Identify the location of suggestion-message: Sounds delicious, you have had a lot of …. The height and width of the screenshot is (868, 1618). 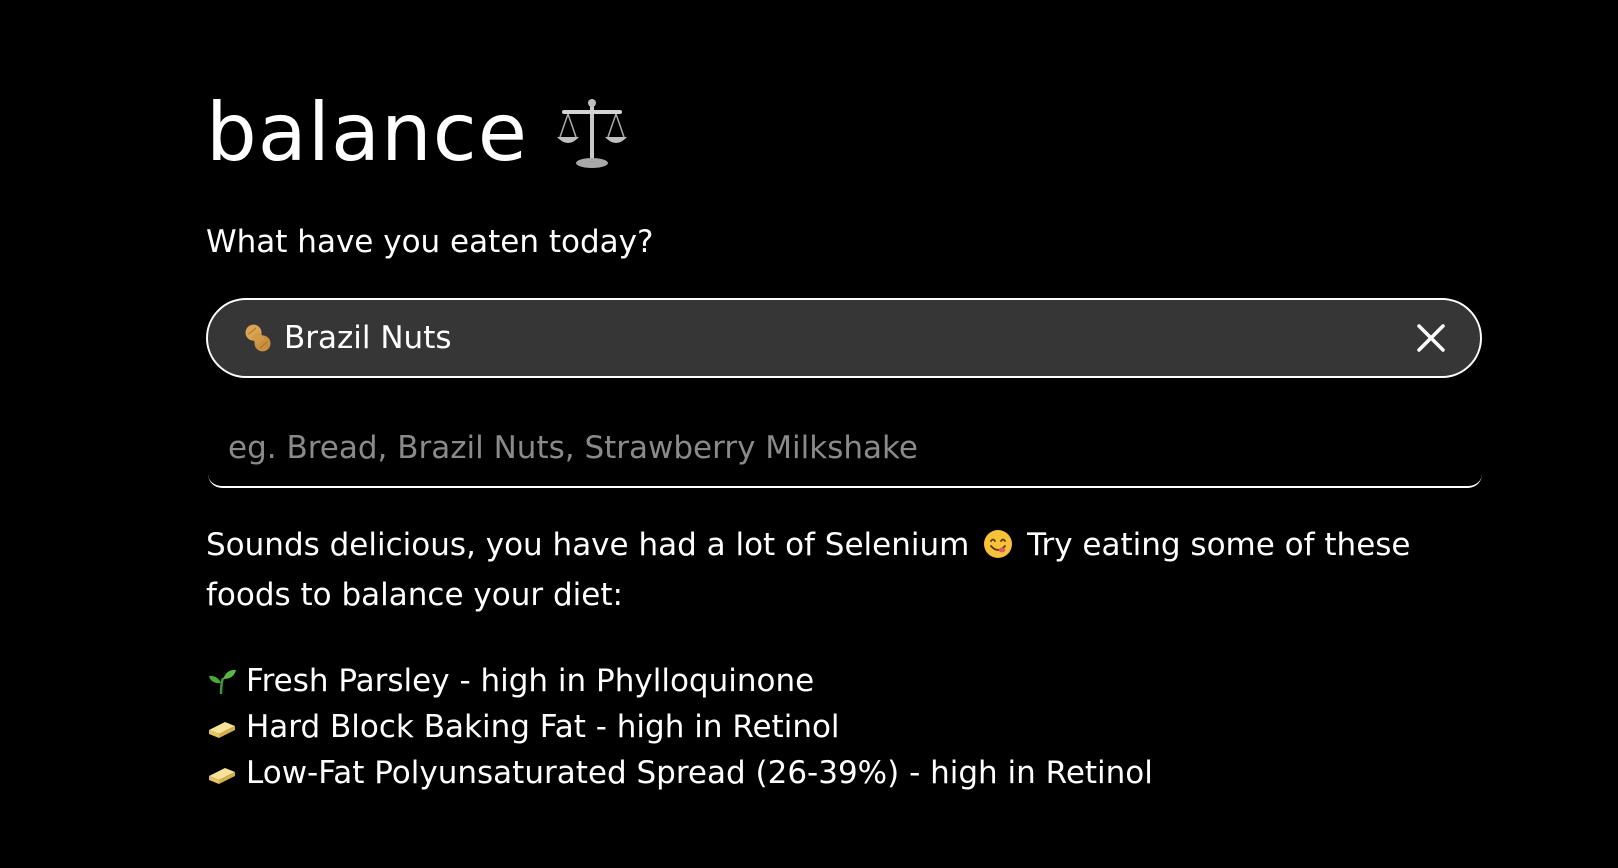
(846, 570).